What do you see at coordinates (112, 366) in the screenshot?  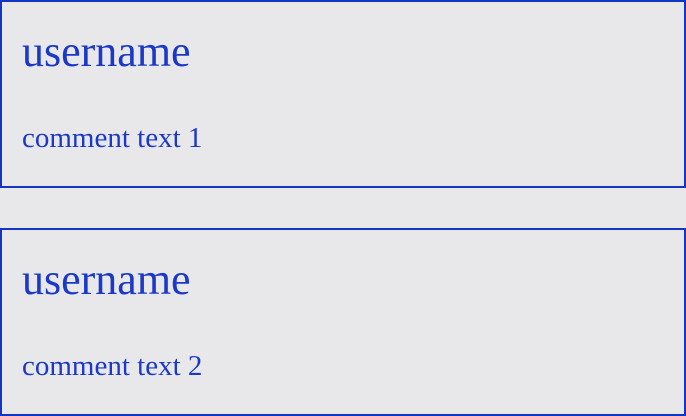 I see `comment-text: comment text 2` at bounding box center [112, 366].